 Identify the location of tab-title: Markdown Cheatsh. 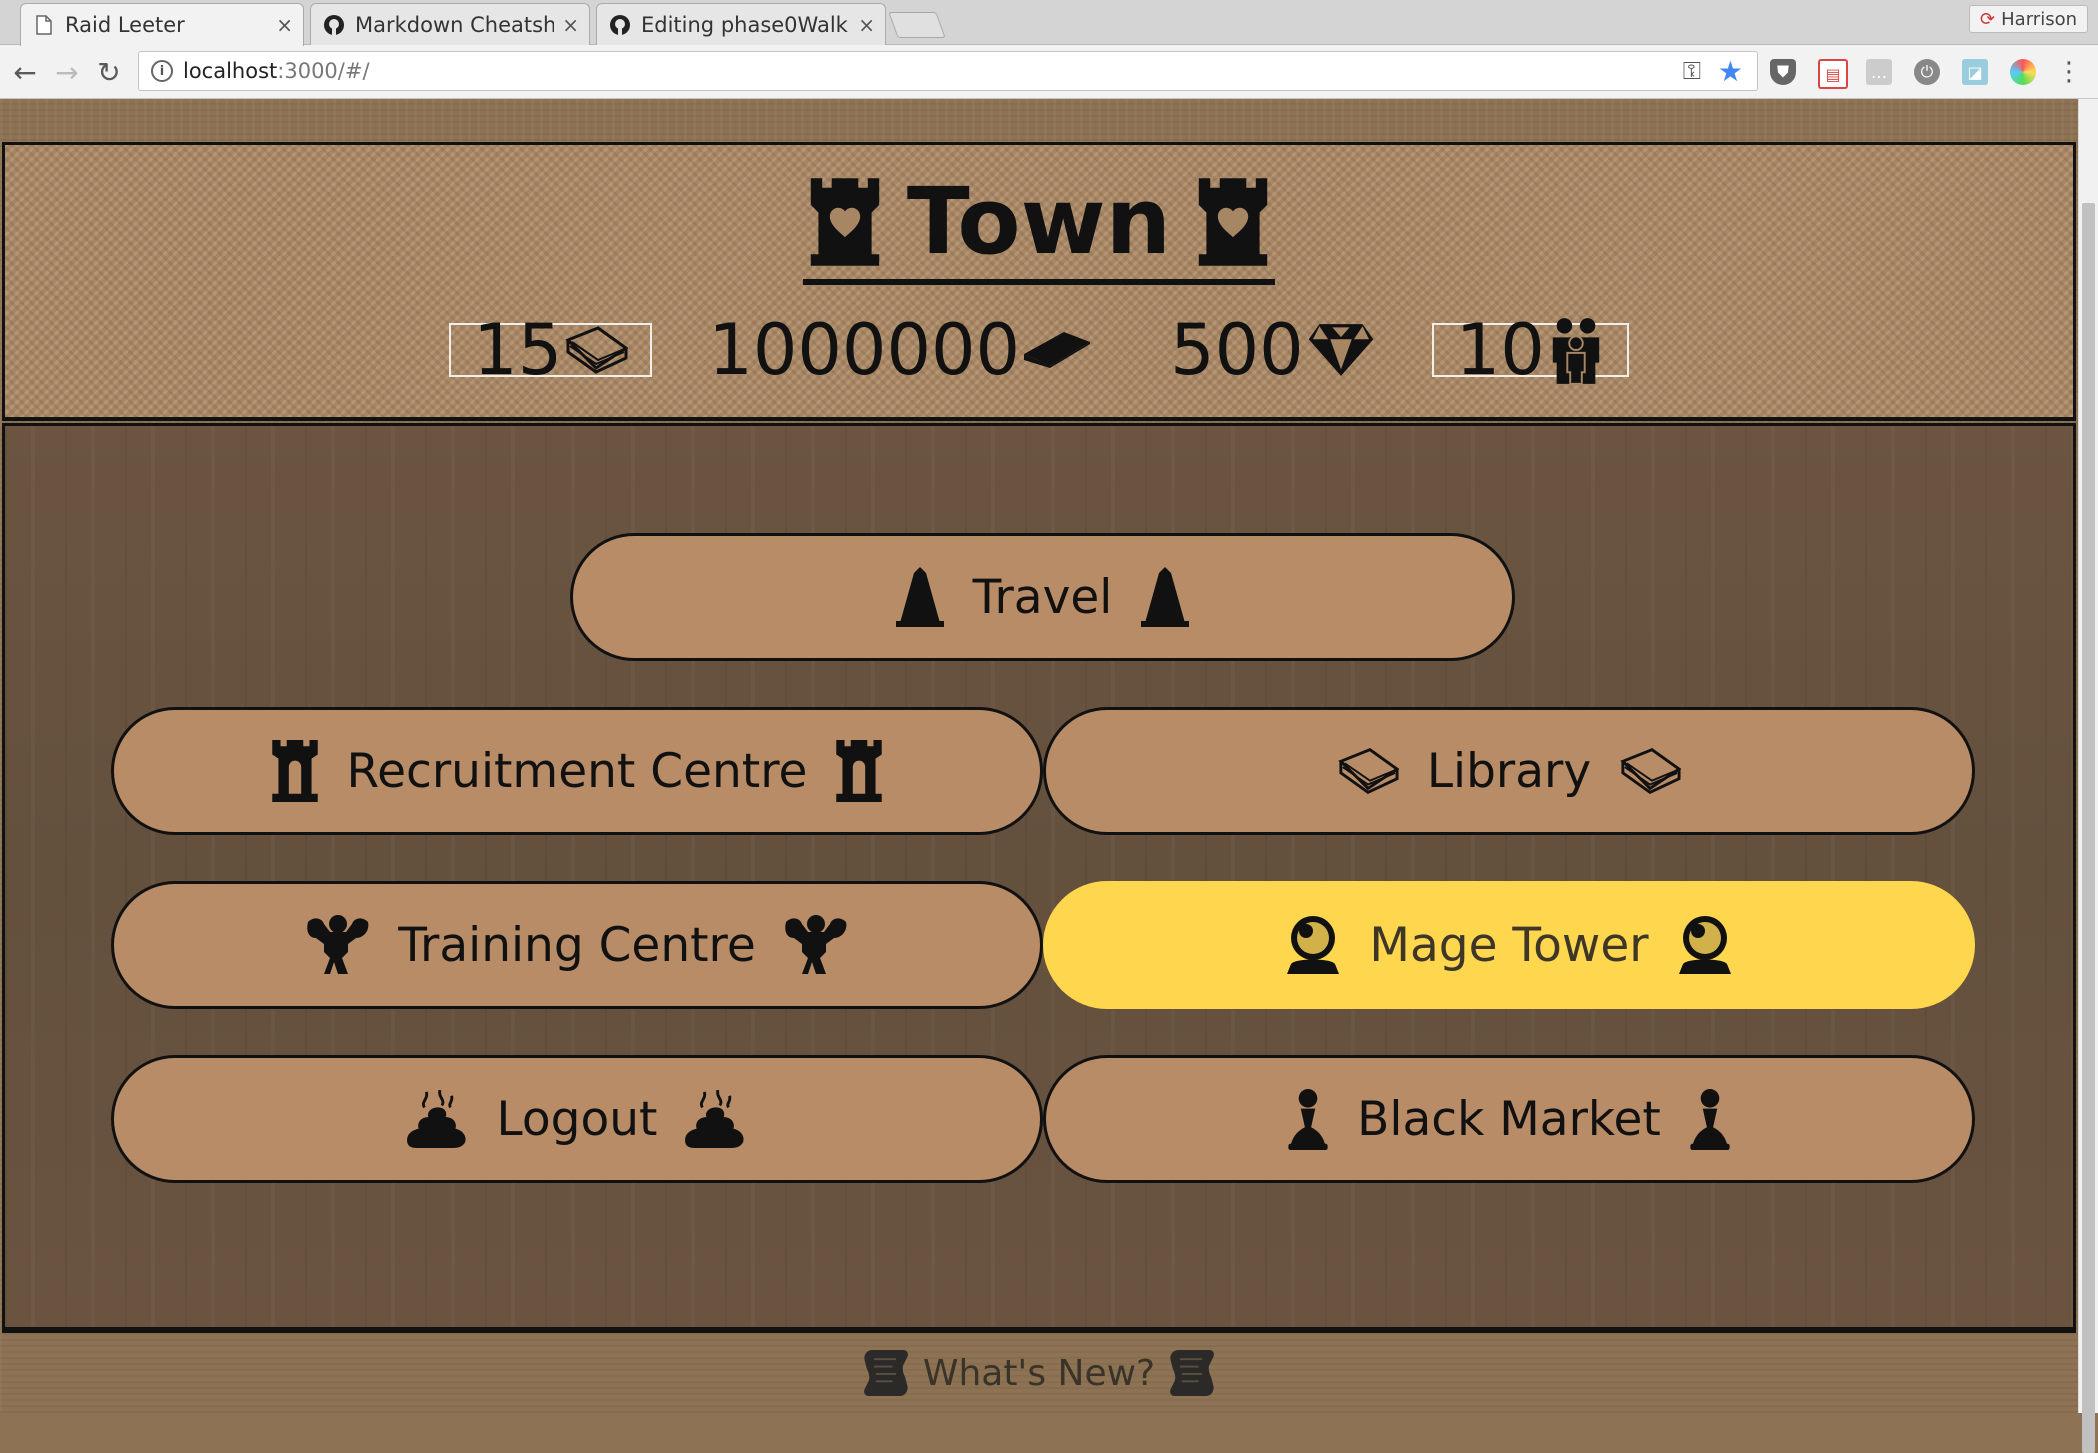
(455, 24).